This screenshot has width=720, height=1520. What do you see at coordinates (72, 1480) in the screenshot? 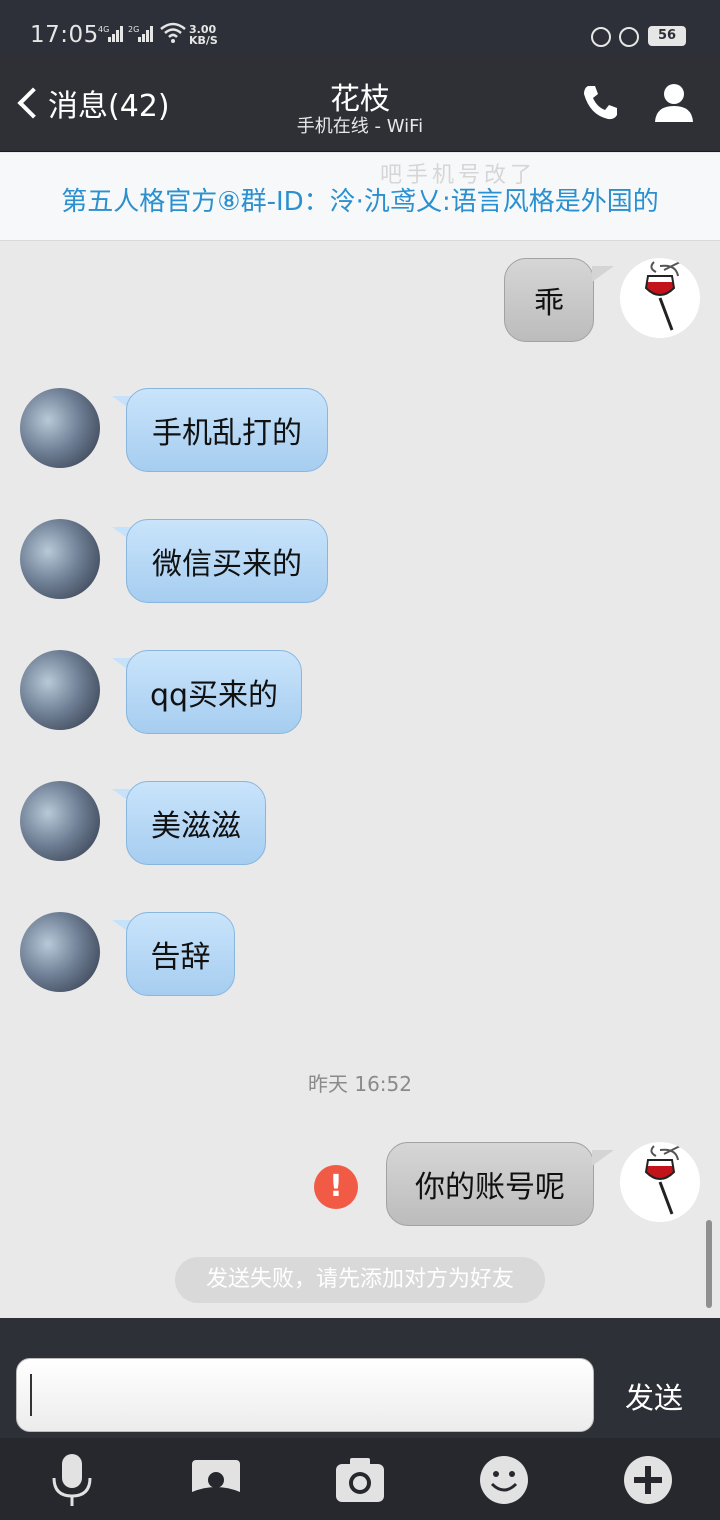
I see `microphone-icon` at bounding box center [72, 1480].